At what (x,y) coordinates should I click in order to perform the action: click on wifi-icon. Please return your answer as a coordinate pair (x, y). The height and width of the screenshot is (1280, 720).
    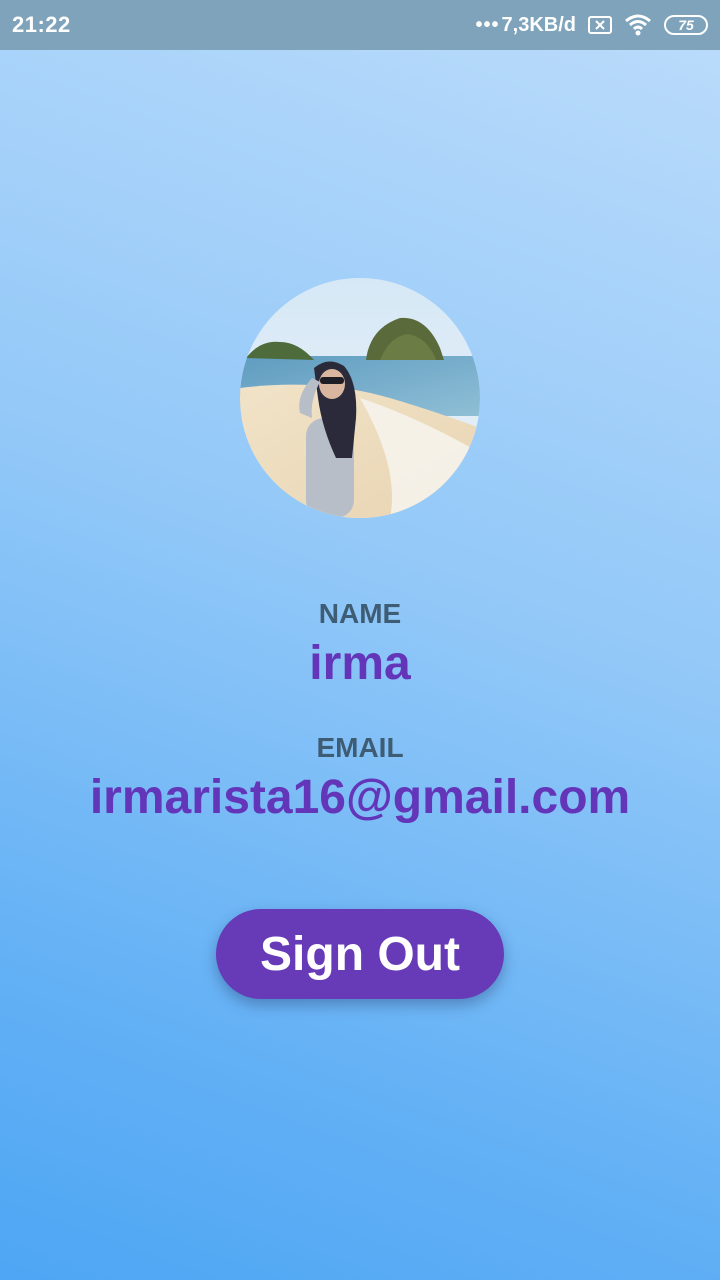
    Looking at the image, I should click on (638, 25).